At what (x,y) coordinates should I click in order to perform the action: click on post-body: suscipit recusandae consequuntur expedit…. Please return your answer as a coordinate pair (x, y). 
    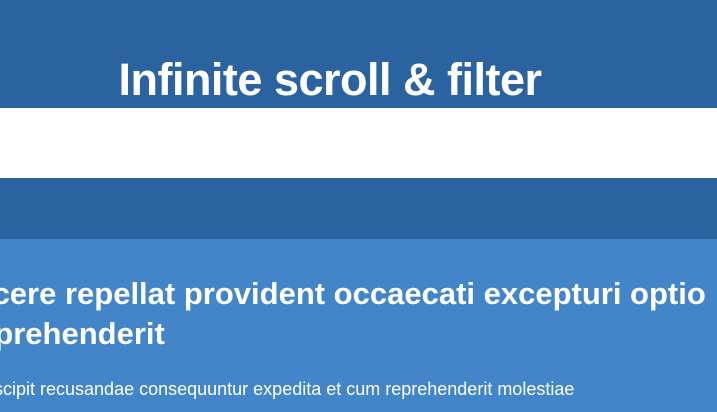
    Looking at the image, I should click on (287, 389).